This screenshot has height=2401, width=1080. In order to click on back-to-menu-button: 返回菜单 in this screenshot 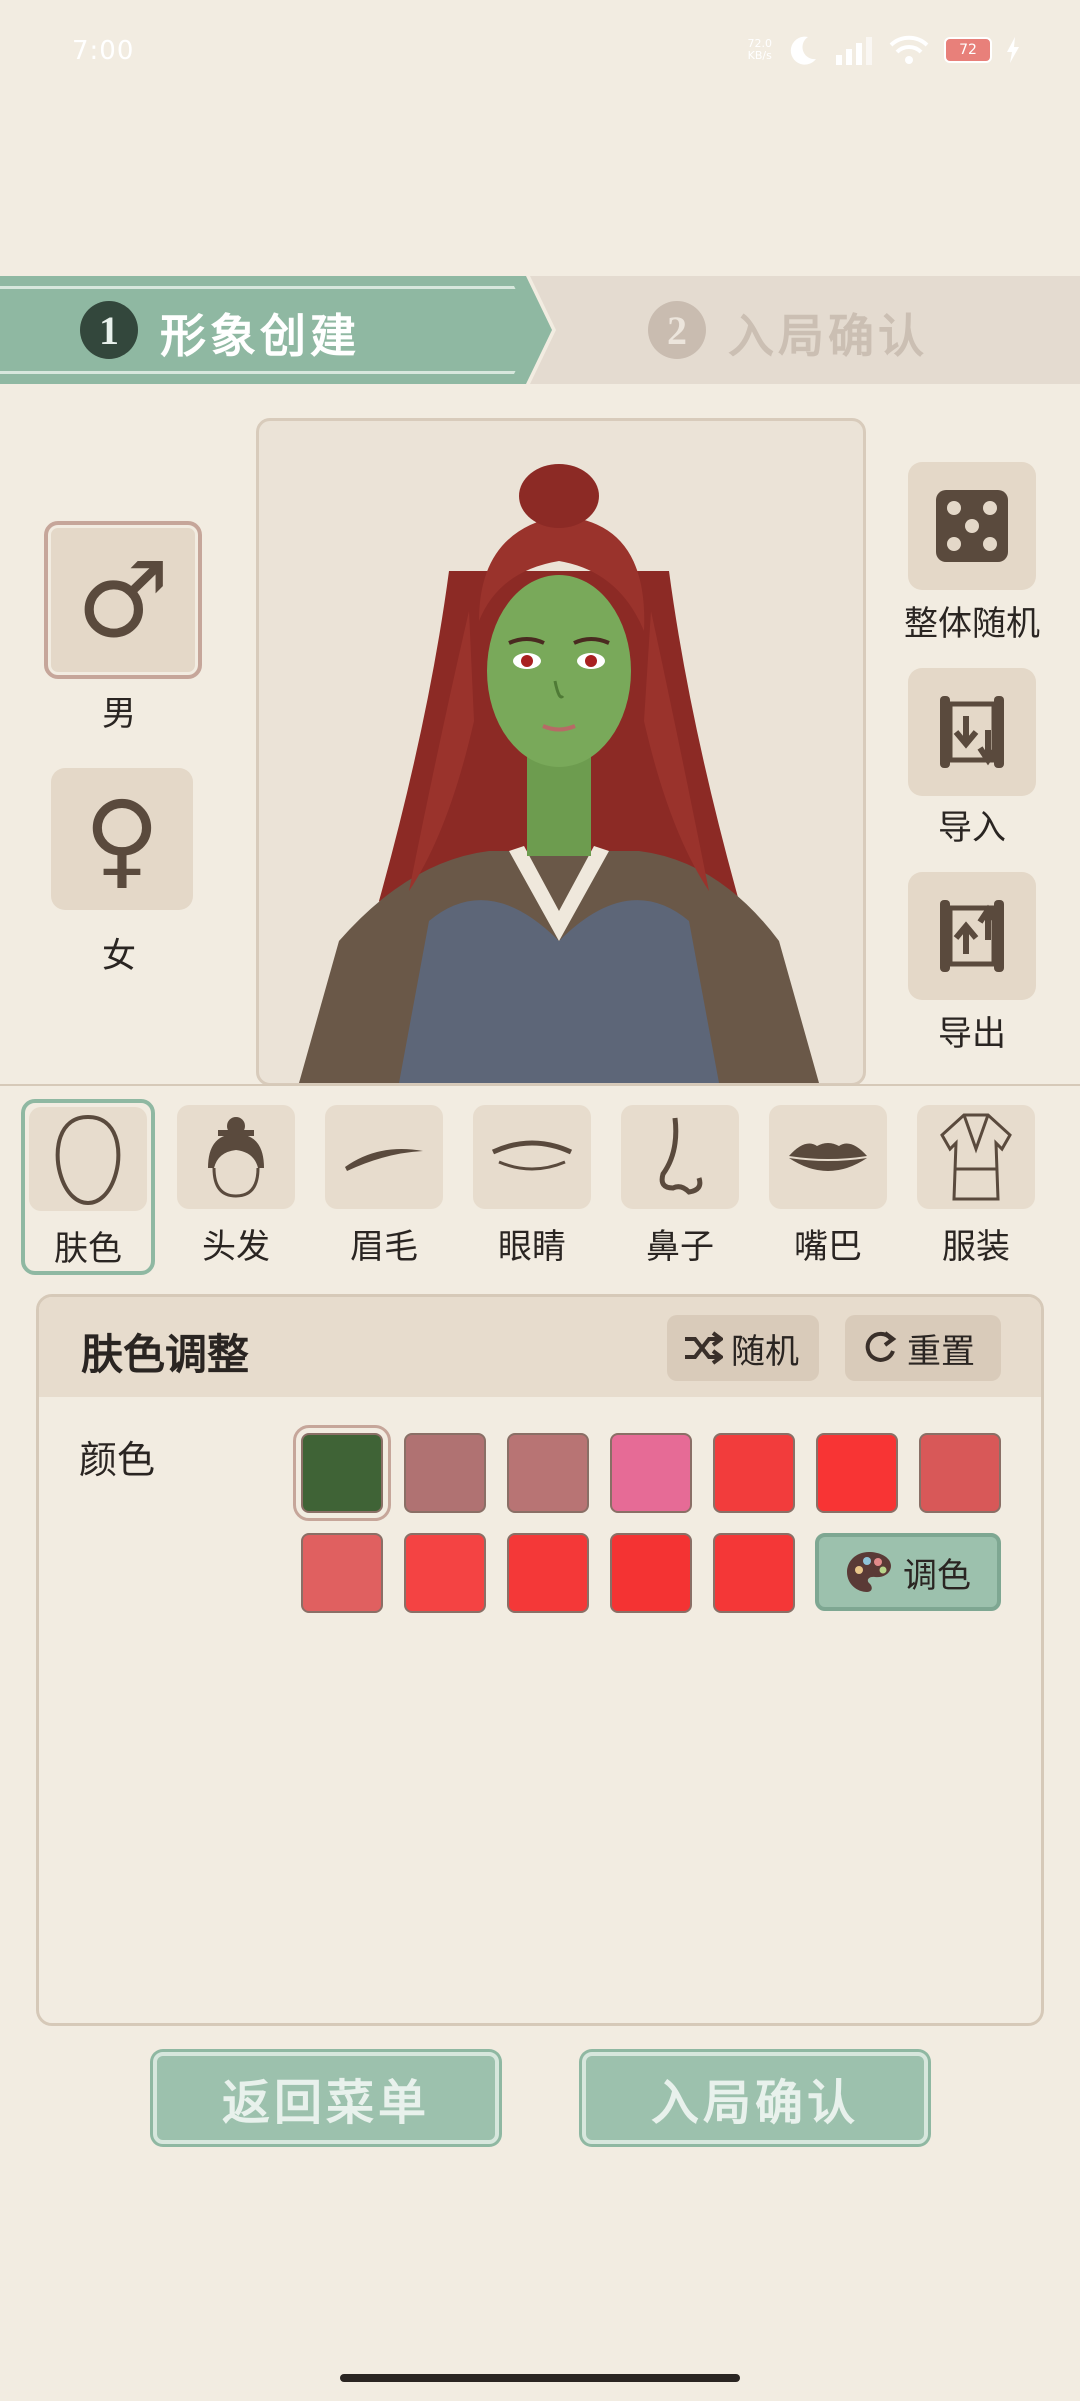, I will do `click(326, 2098)`.